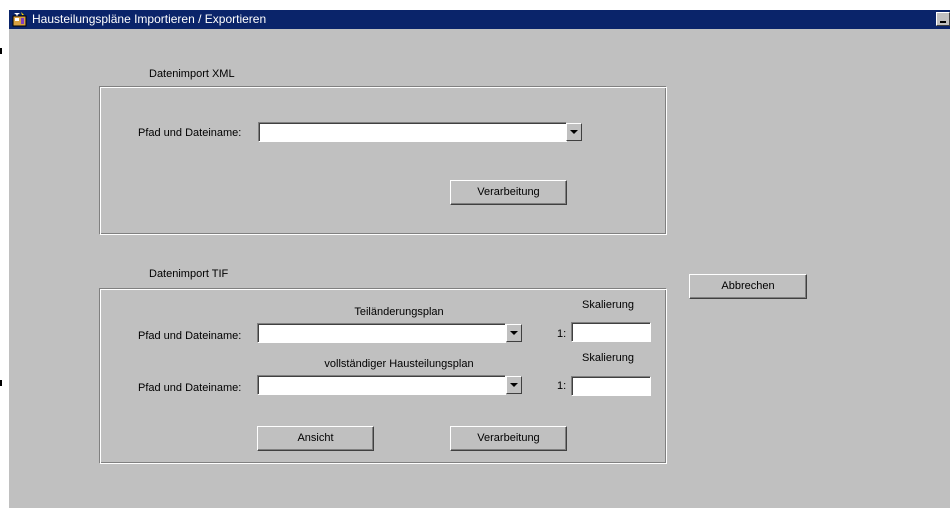  What do you see at coordinates (574, 132) in the screenshot?
I see `xml-path-dropdown-button` at bounding box center [574, 132].